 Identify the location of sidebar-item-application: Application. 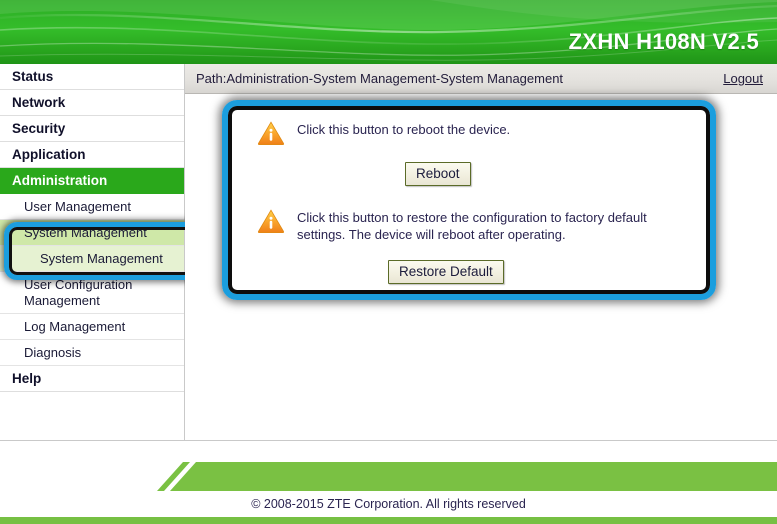
(92, 155).